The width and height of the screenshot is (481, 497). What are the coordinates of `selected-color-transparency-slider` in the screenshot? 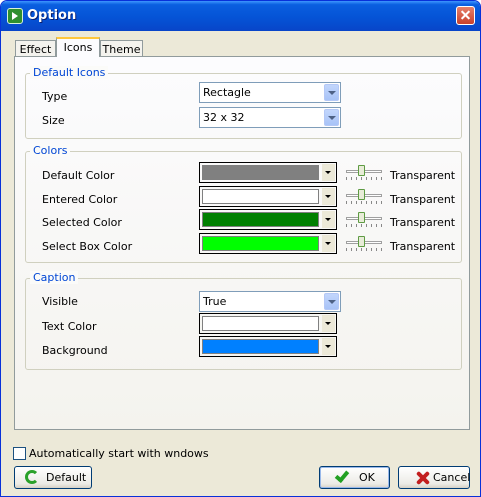 It's located at (364, 220).